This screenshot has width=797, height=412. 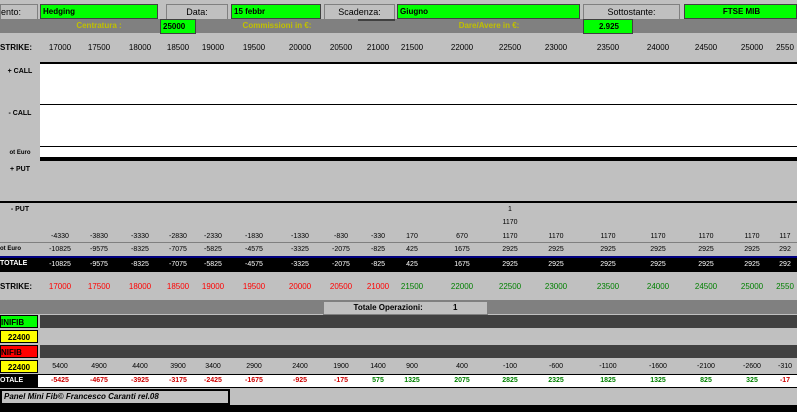 What do you see at coordinates (376, 20) in the screenshot?
I see `commissioni-field` at bounding box center [376, 20].